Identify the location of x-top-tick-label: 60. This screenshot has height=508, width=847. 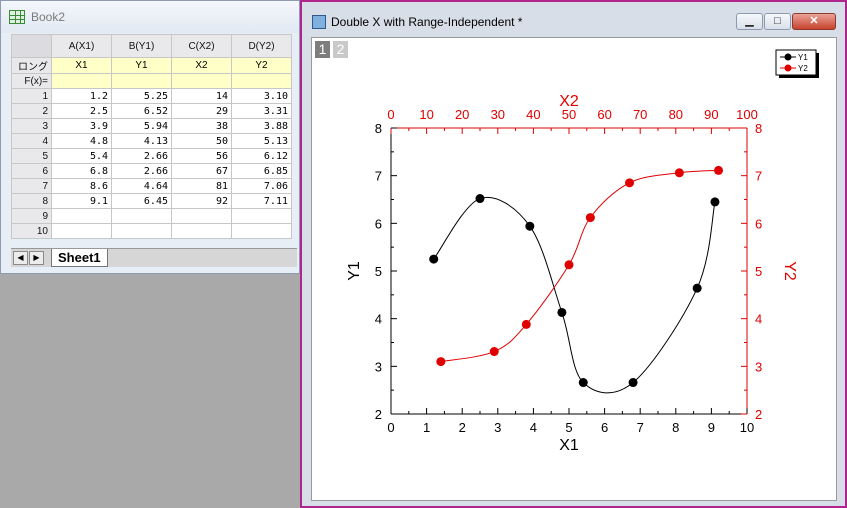
(604, 114).